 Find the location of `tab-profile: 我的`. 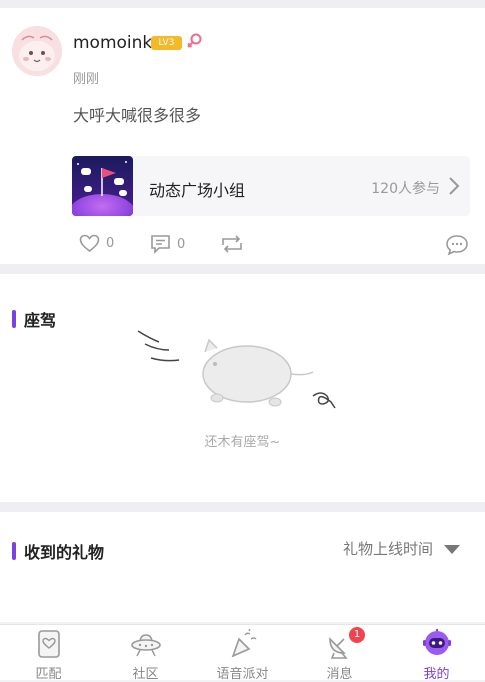

tab-profile: 我的 is located at coordinates (436, 653).